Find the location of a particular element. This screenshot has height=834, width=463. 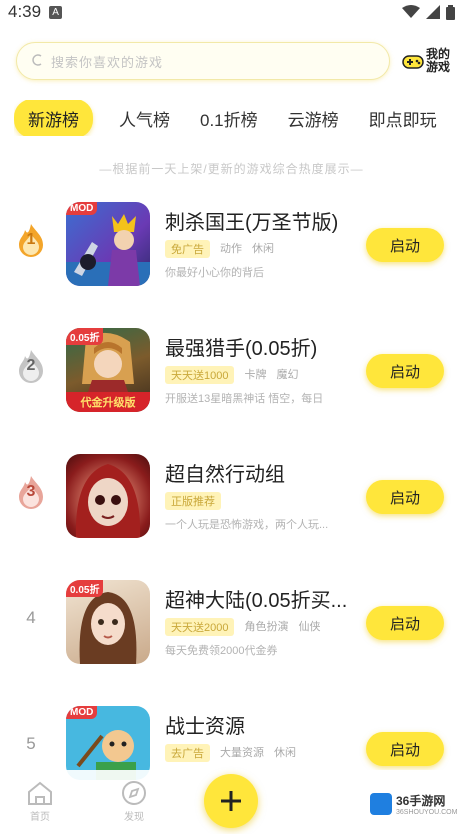

plus-icon is located at coordinates (231, 801).